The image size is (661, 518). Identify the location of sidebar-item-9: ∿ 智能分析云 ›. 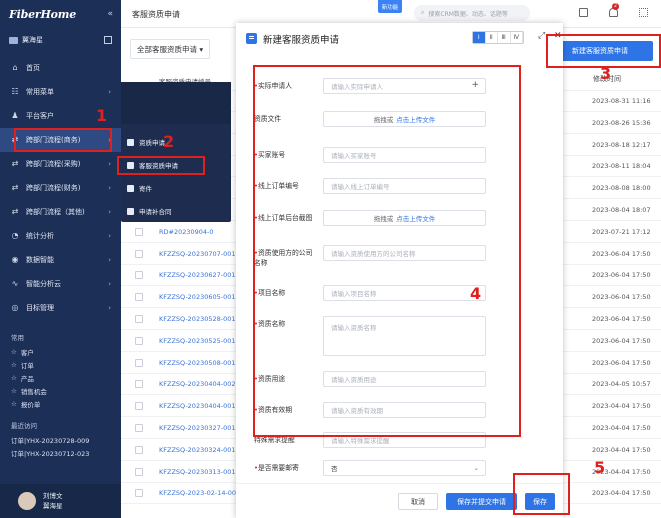
(60, 284).